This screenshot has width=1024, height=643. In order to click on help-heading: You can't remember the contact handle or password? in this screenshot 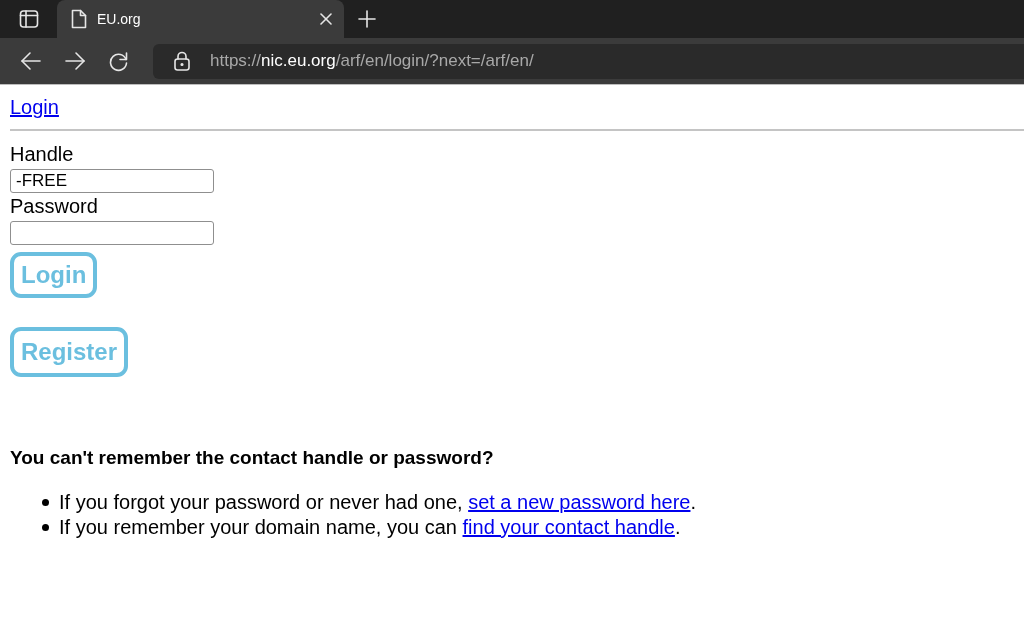, I will do `click(252, 458)`.